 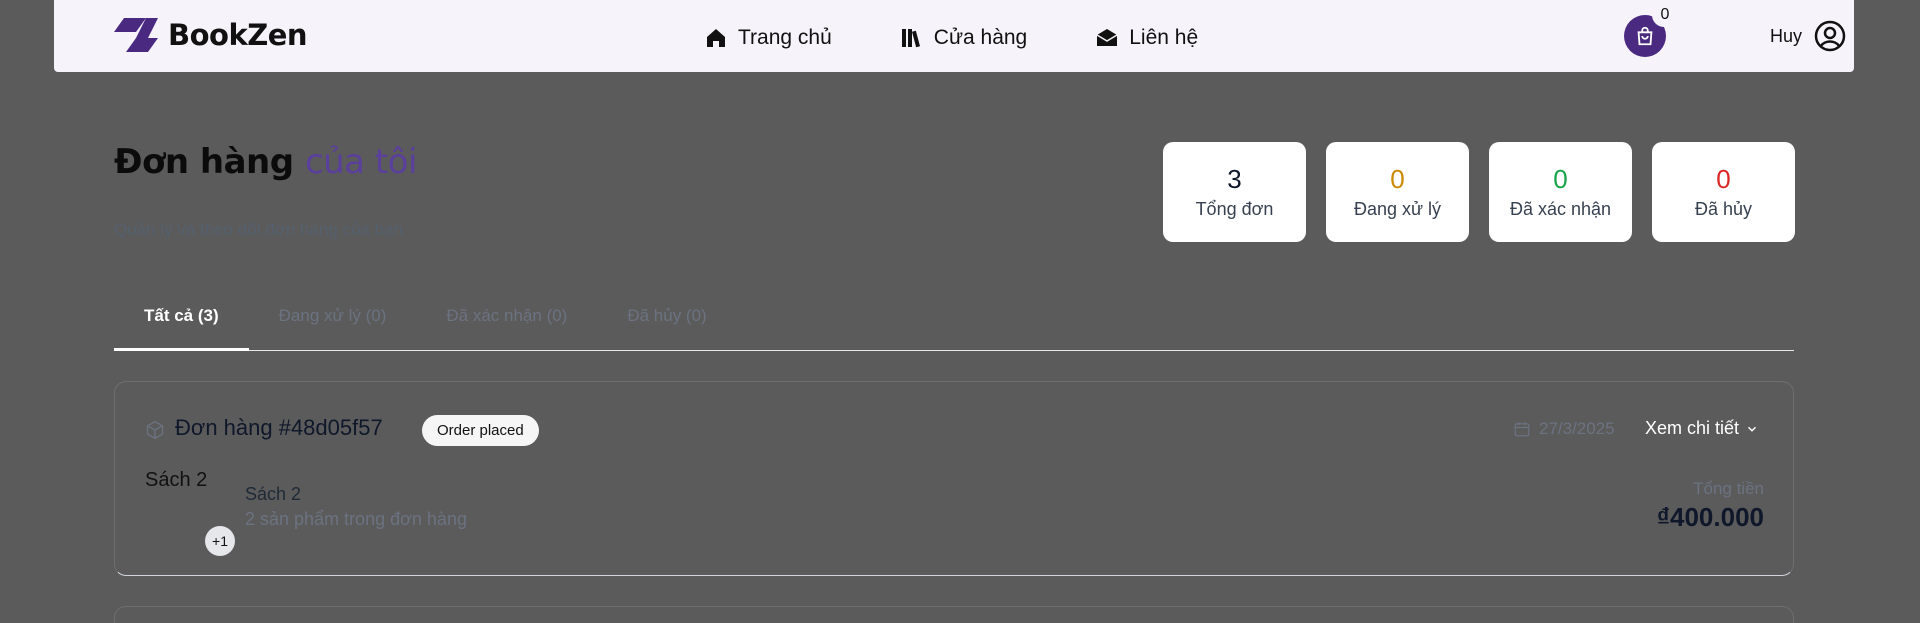 I want to click on order-date: 27/3/2025, so click(x=1564, y=429).